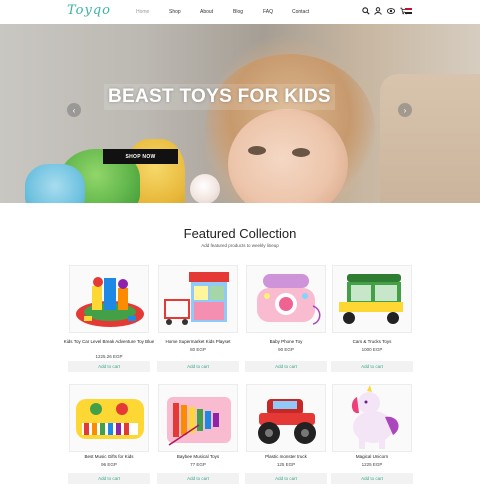 The width and height of the screenshot is (480, 501). I want to click on shop-now-button: SHOP NOW, so click(140, 156).